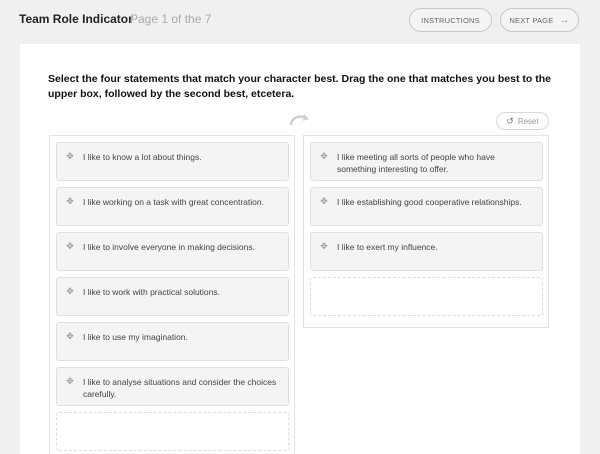 The height and width of the screenshot is (454, 600). I want to click on page-indicator: Page 1 of the 7, so click(171, 19).